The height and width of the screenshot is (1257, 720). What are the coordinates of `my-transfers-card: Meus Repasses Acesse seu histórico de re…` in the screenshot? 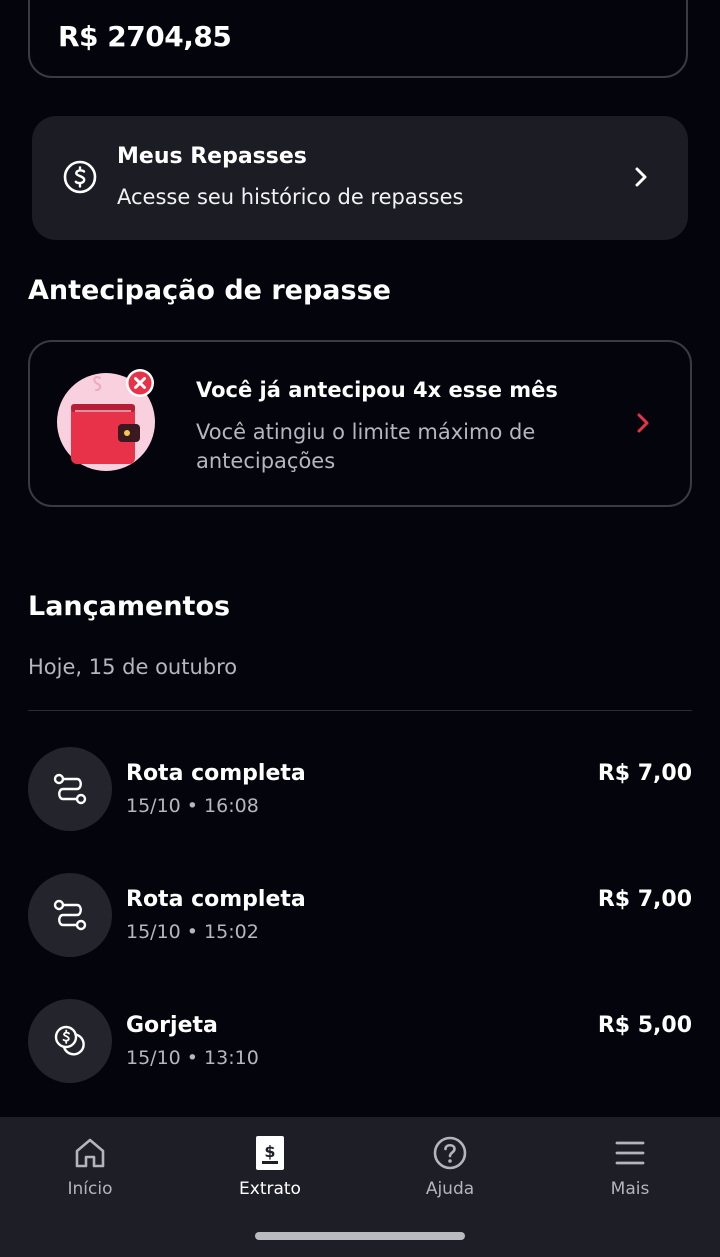 It's located at (360, 178).